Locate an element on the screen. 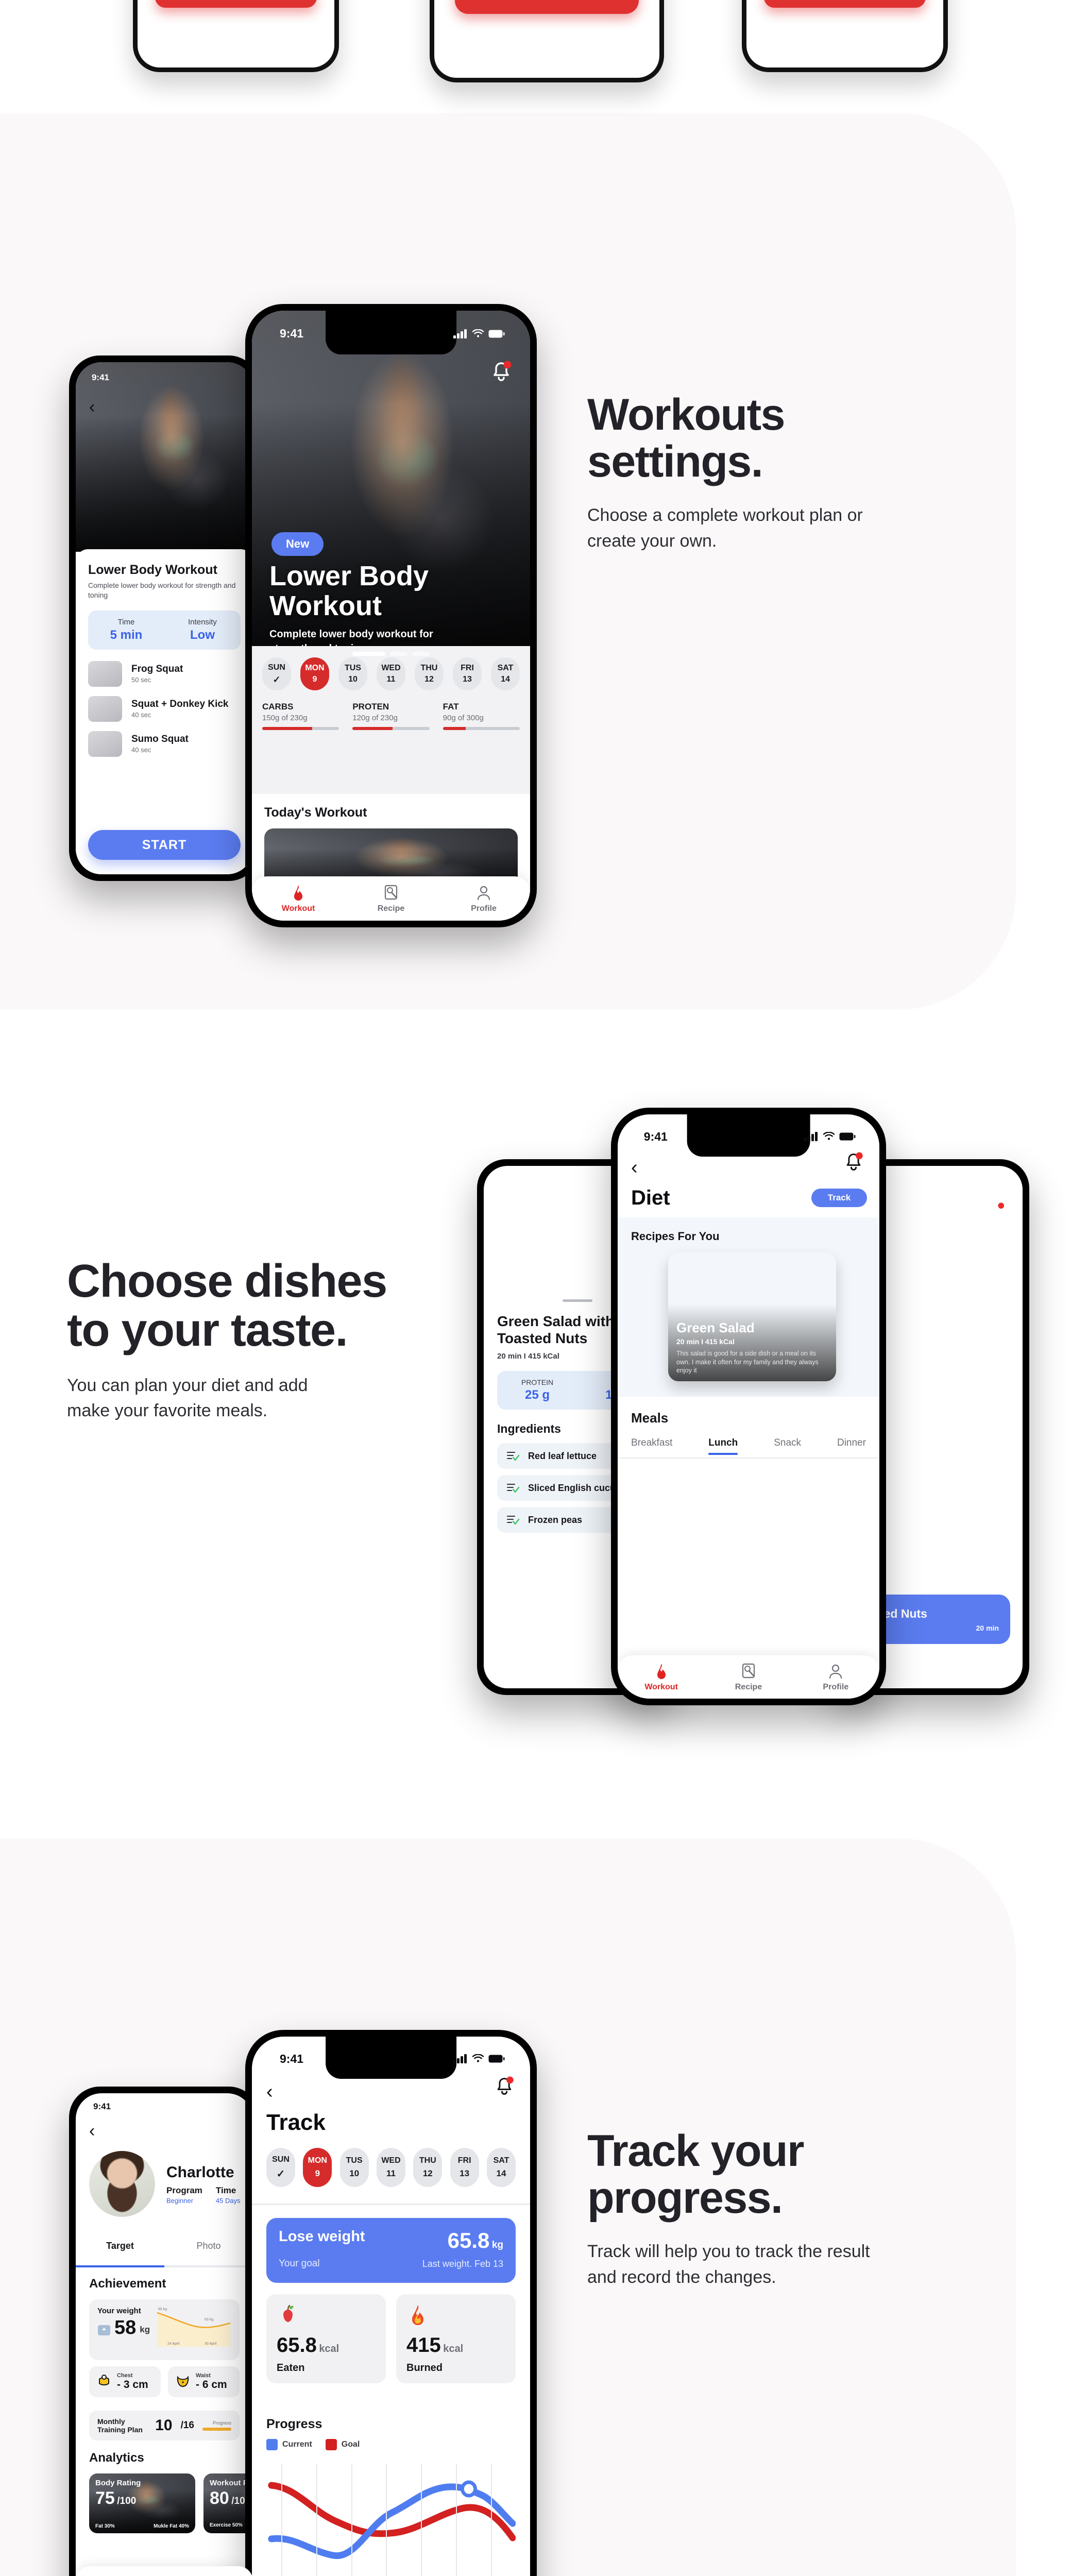 This screenshot has width=1088, height=2576. recipe-card-next is located at coordinates (863, 1318).